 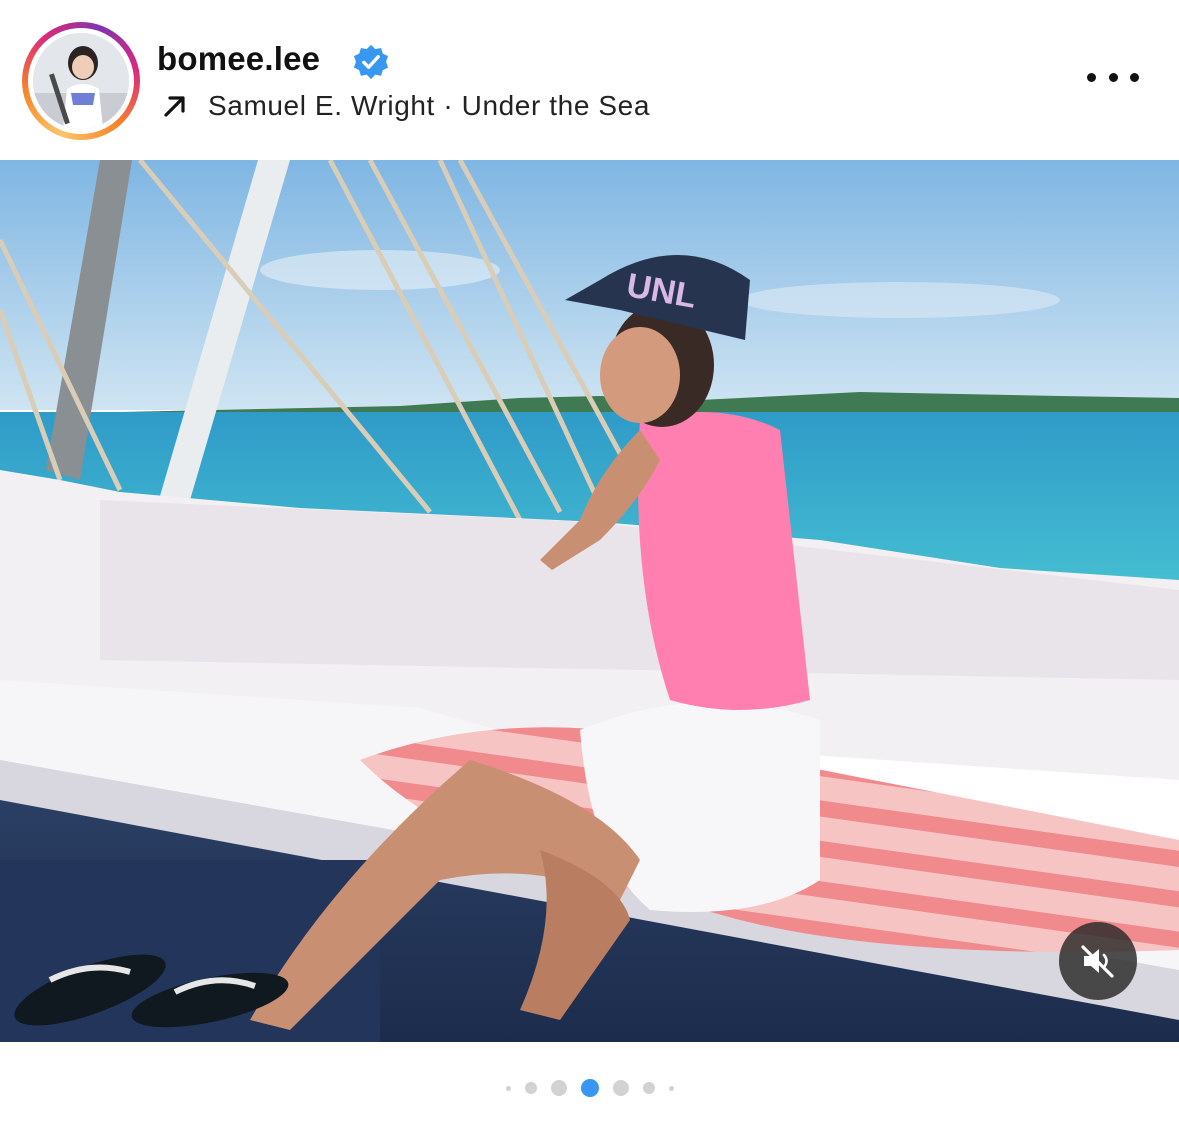 I want to click on music-track-label: Samuel E. Wright · Under the Sea, so click(x=429, y=105).